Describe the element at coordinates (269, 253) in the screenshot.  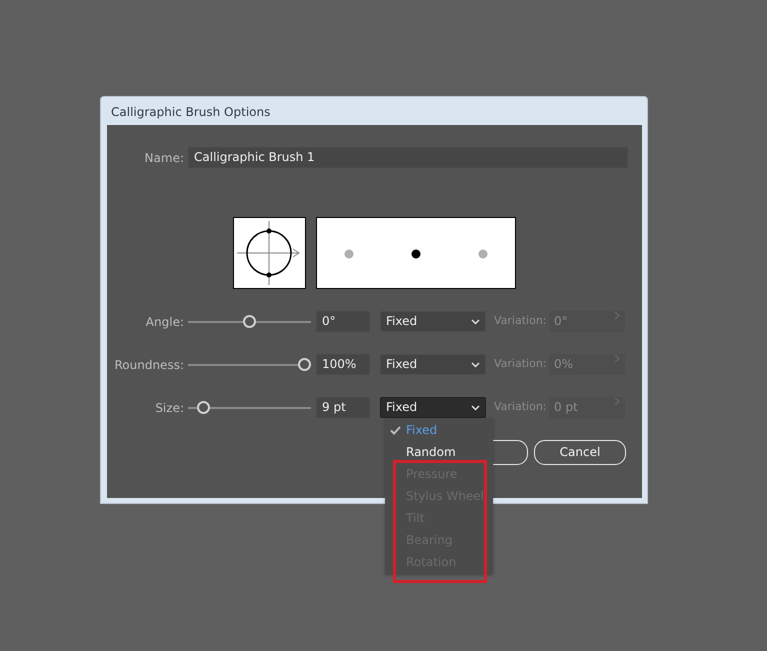
I see `brush-shape-icon` at that location.